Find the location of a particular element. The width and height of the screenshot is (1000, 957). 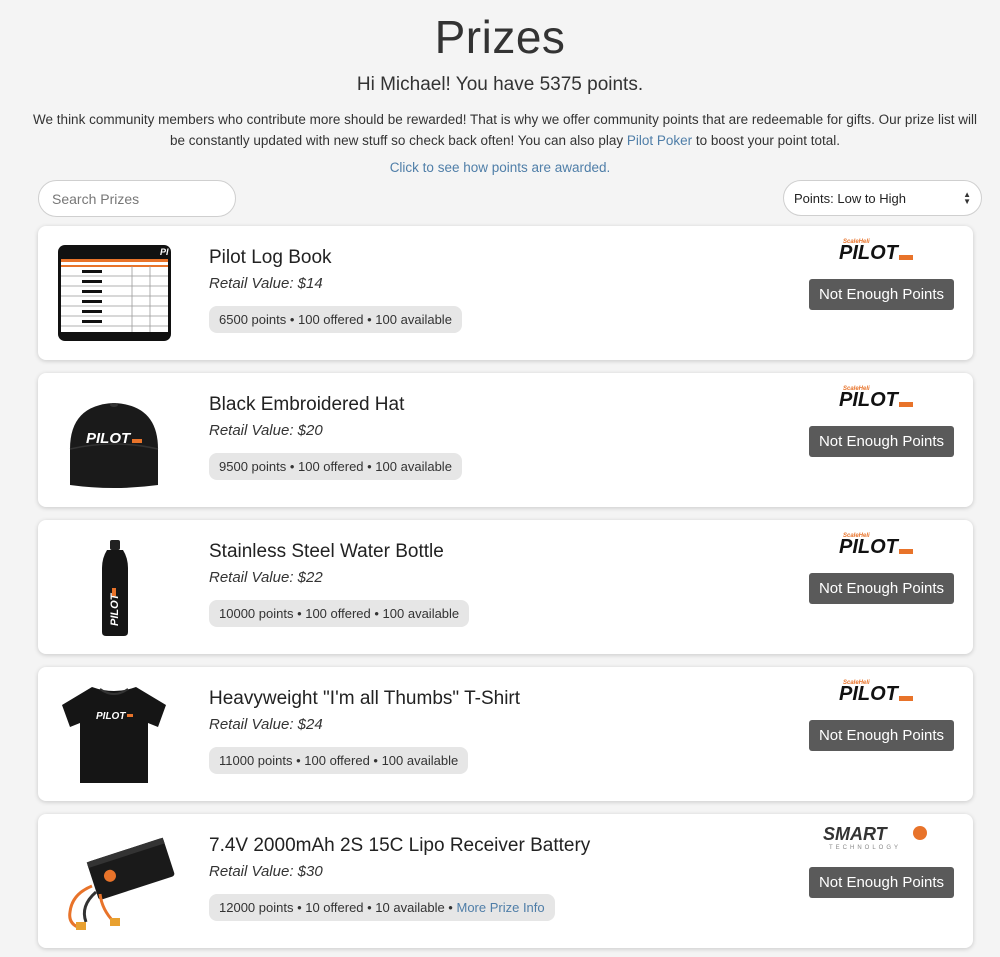

prize-name: Stainless Steel Water Bottle is located at coordinates (326, 551).